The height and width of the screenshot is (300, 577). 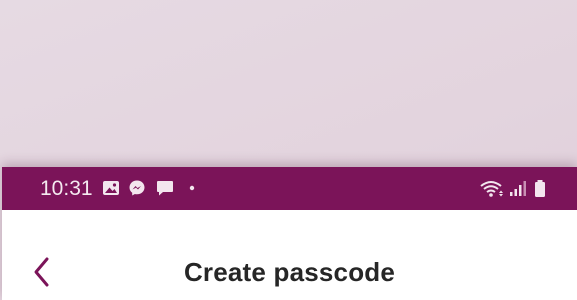 I want to click on system-icons, so click(x=514, y=189).